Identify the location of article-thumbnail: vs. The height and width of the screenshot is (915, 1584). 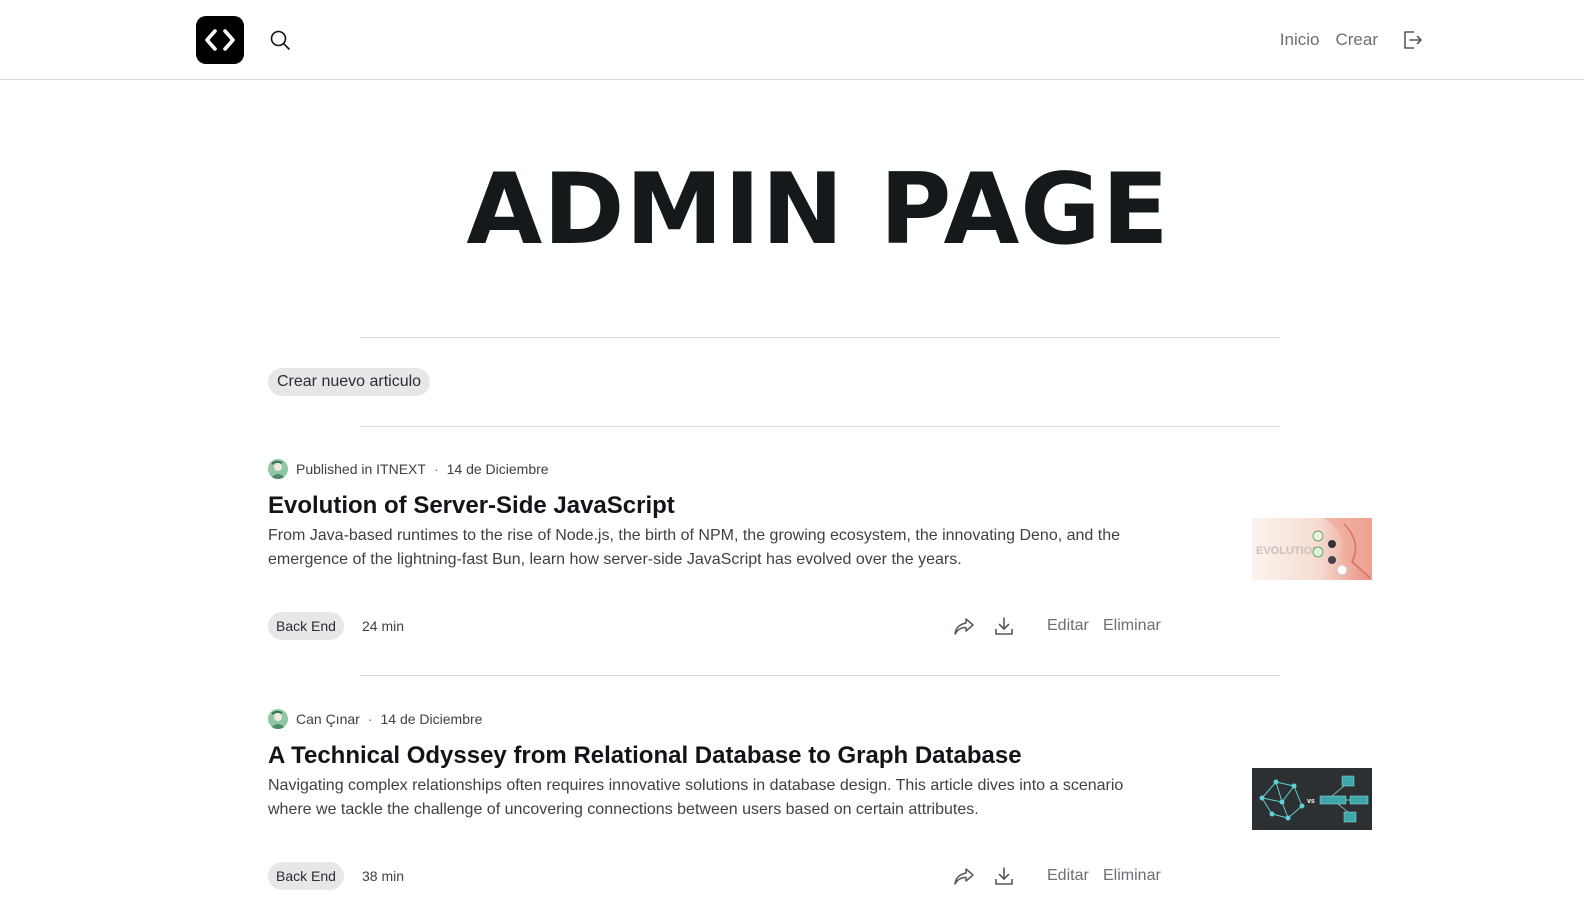
(1312, 799).